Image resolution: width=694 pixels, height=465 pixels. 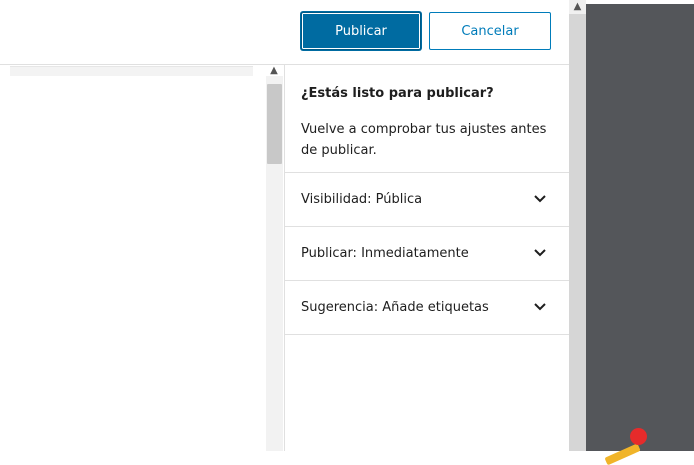 What do you see at coordinates (385, 253) in the screenshot?
I see `publish-time-label: Publicar: Inmediatamente` at bounding box center [385, 253].